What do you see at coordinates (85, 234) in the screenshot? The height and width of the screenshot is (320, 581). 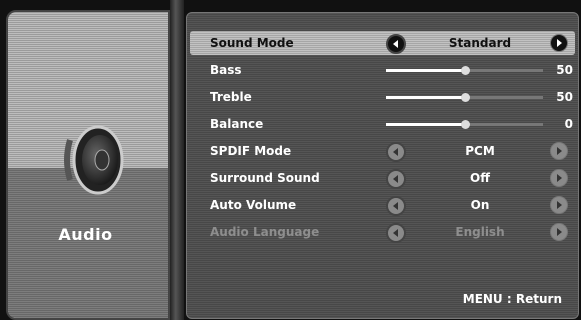 I see `menu-title: Audio` at bounding box center [85, 234].